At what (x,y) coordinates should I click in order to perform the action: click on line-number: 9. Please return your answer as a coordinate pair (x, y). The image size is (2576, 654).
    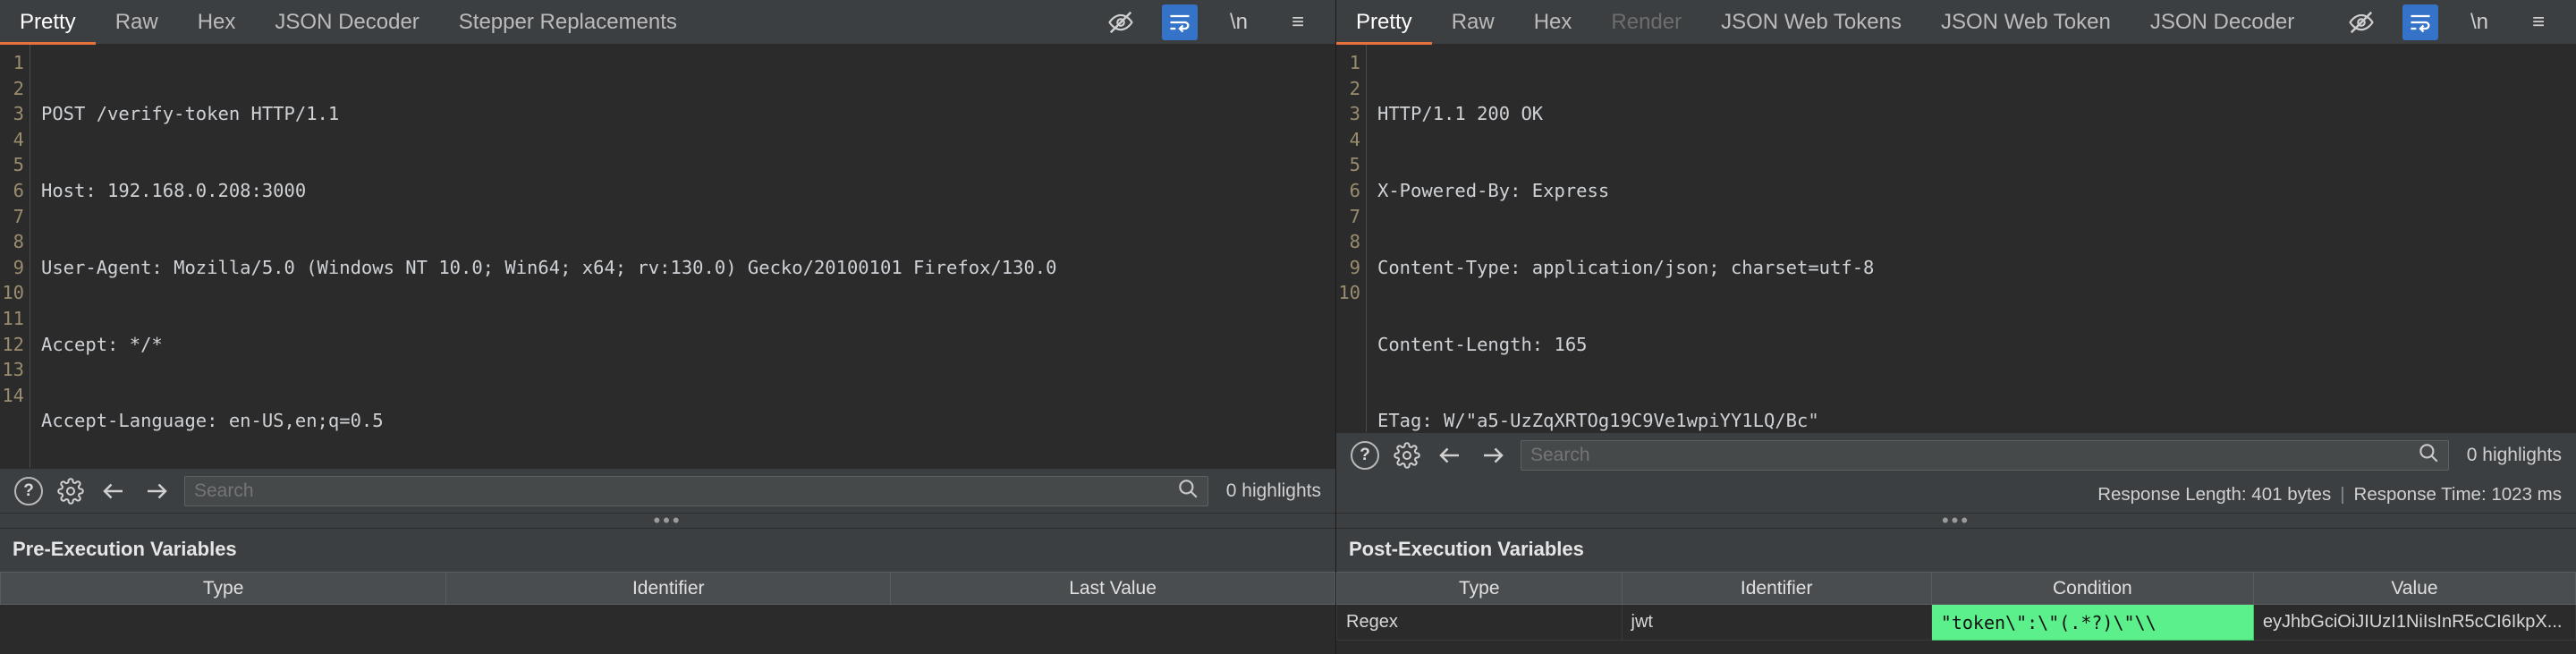
    Looking at the image, I should click on (1354, 267).